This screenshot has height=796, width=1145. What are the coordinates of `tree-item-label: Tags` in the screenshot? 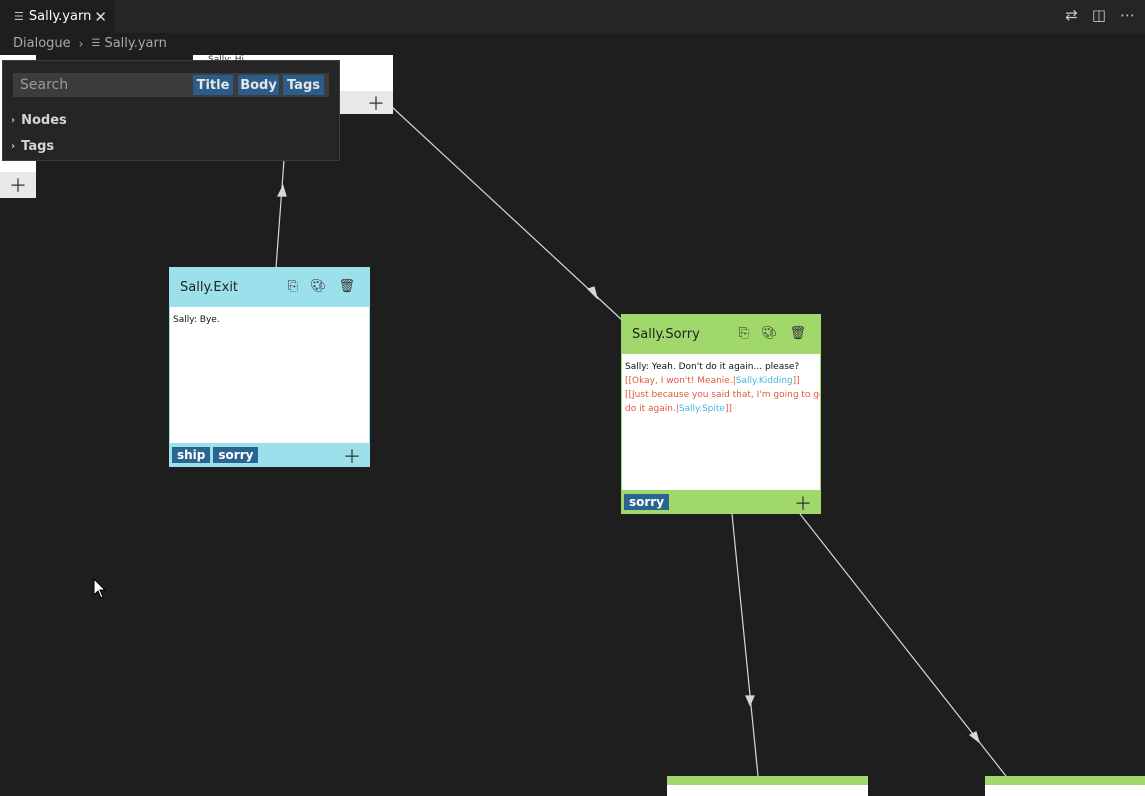 It's located at (38, 146).